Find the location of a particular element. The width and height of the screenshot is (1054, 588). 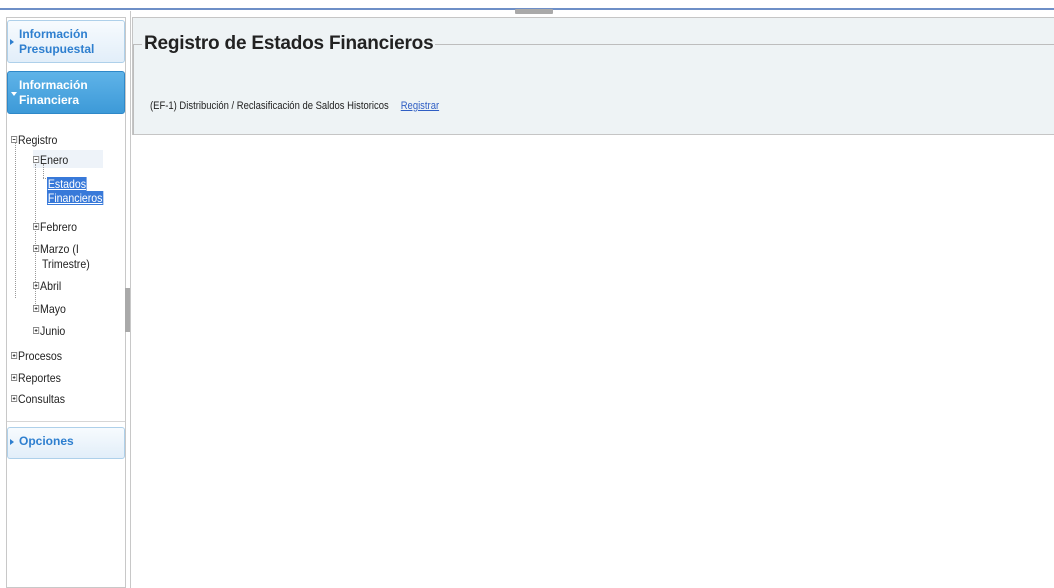

accordion-informacion-presupuestal: Información Presupuestal is located at coordinates (66, 41).